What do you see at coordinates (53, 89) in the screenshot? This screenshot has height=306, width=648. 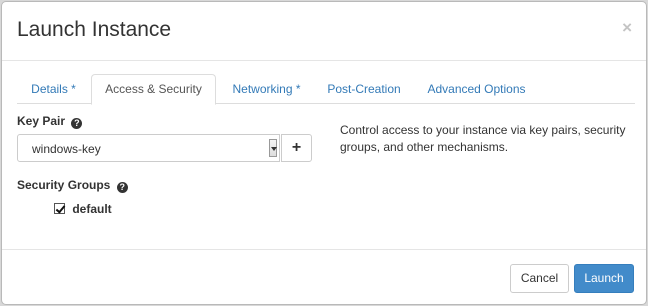 I see `tab-details: Details *` at bounding box center [53, 89].